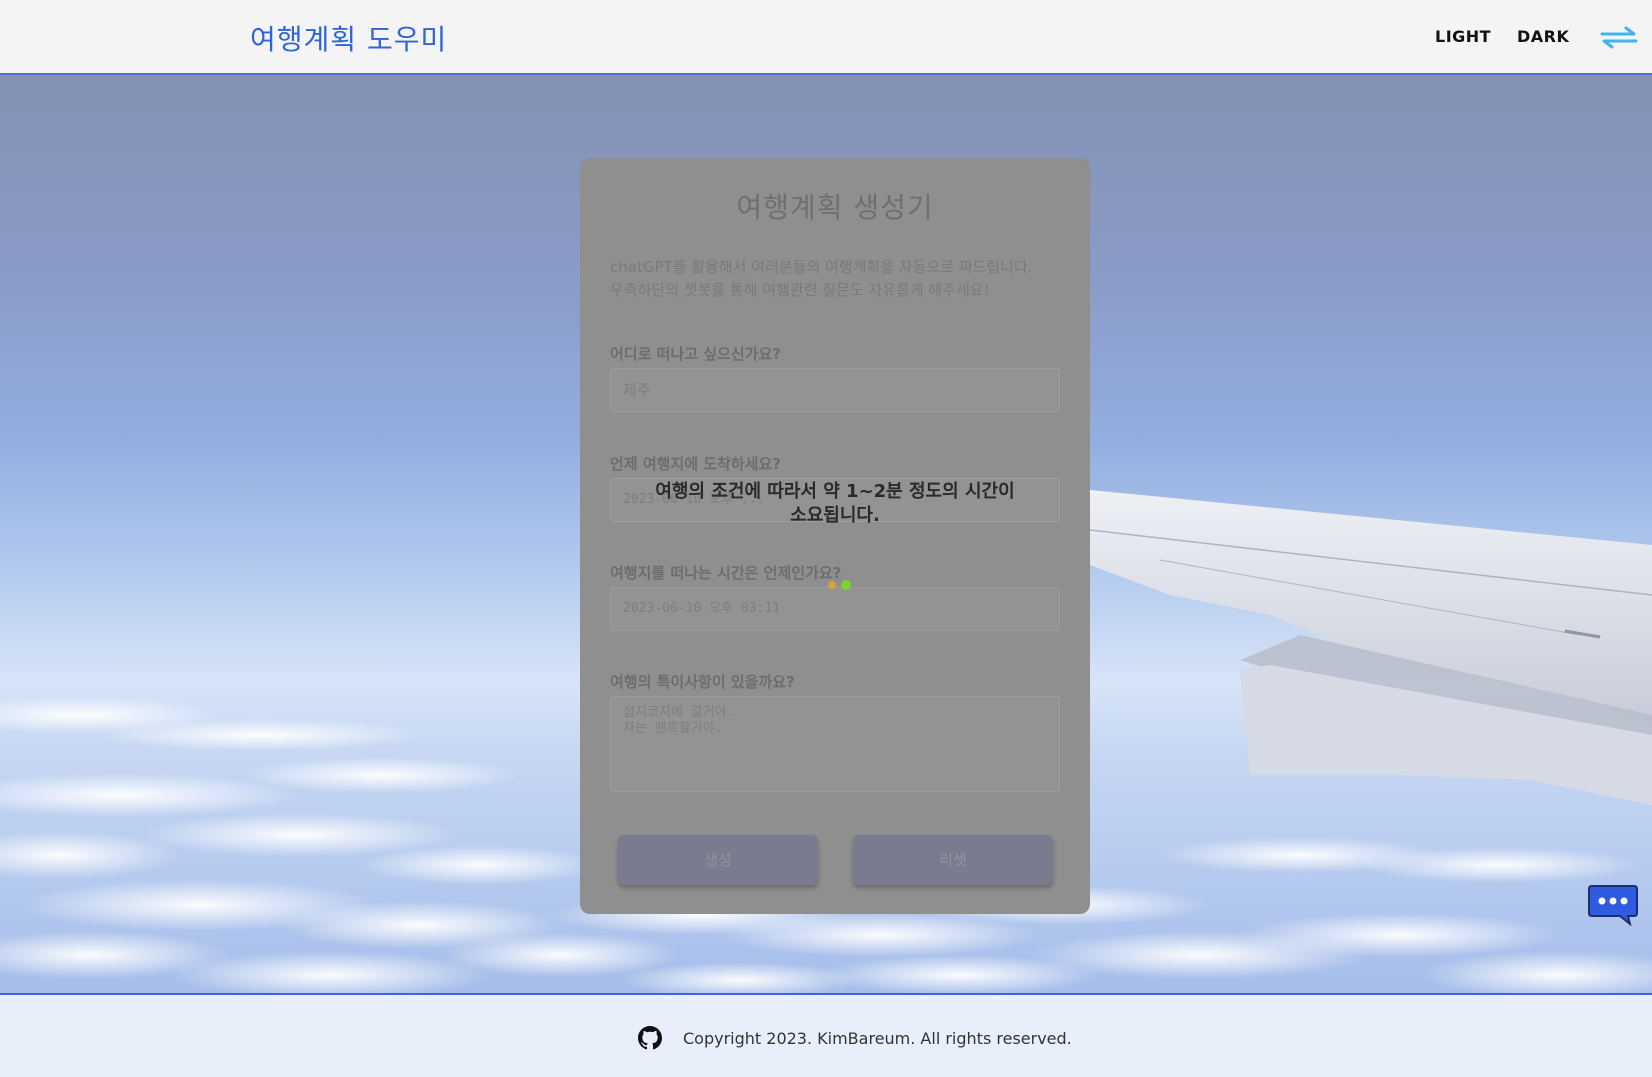 This screenshot has width=1652, height=1077. Describe the element at coordinates (821, 267) in the screenshot. I see `card-desc-line1: chatGPT를 활용해서 여러분들의 여행계획을 자동으로 짜드립니다.` at that location.